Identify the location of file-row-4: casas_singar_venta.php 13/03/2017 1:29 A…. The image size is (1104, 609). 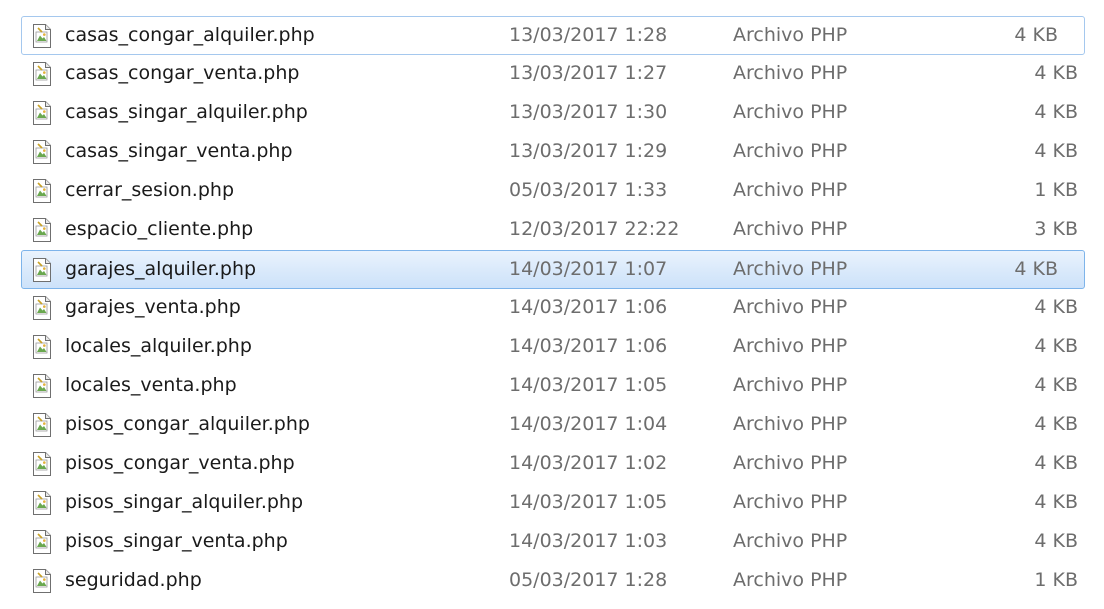
(552, 152).